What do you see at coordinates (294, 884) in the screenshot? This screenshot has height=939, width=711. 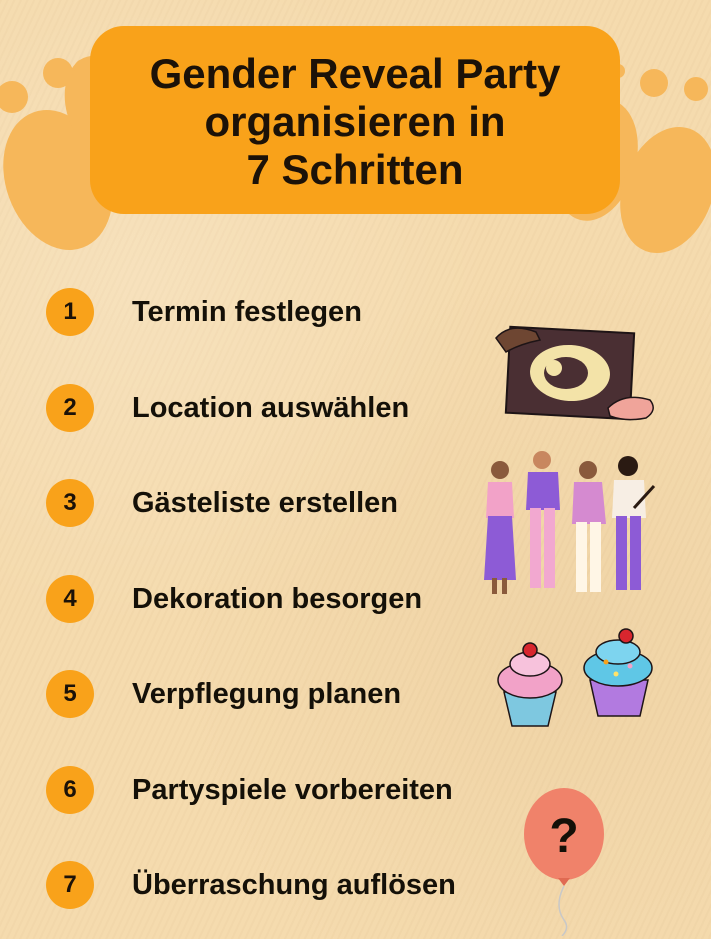 I see `step-label: Überraschung auflösen` at bounding box center [294, 884].